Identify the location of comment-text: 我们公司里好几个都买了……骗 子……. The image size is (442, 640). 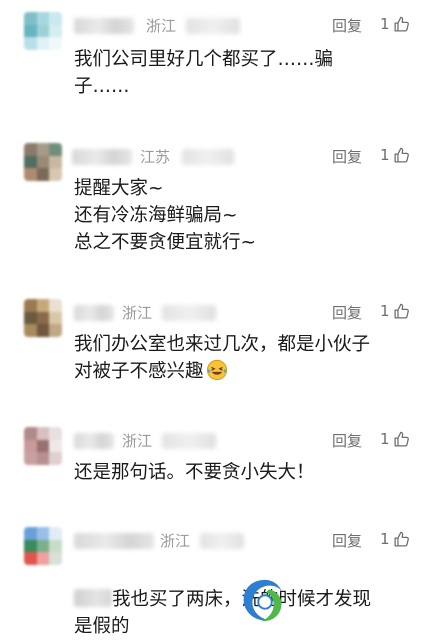
(204, 73).